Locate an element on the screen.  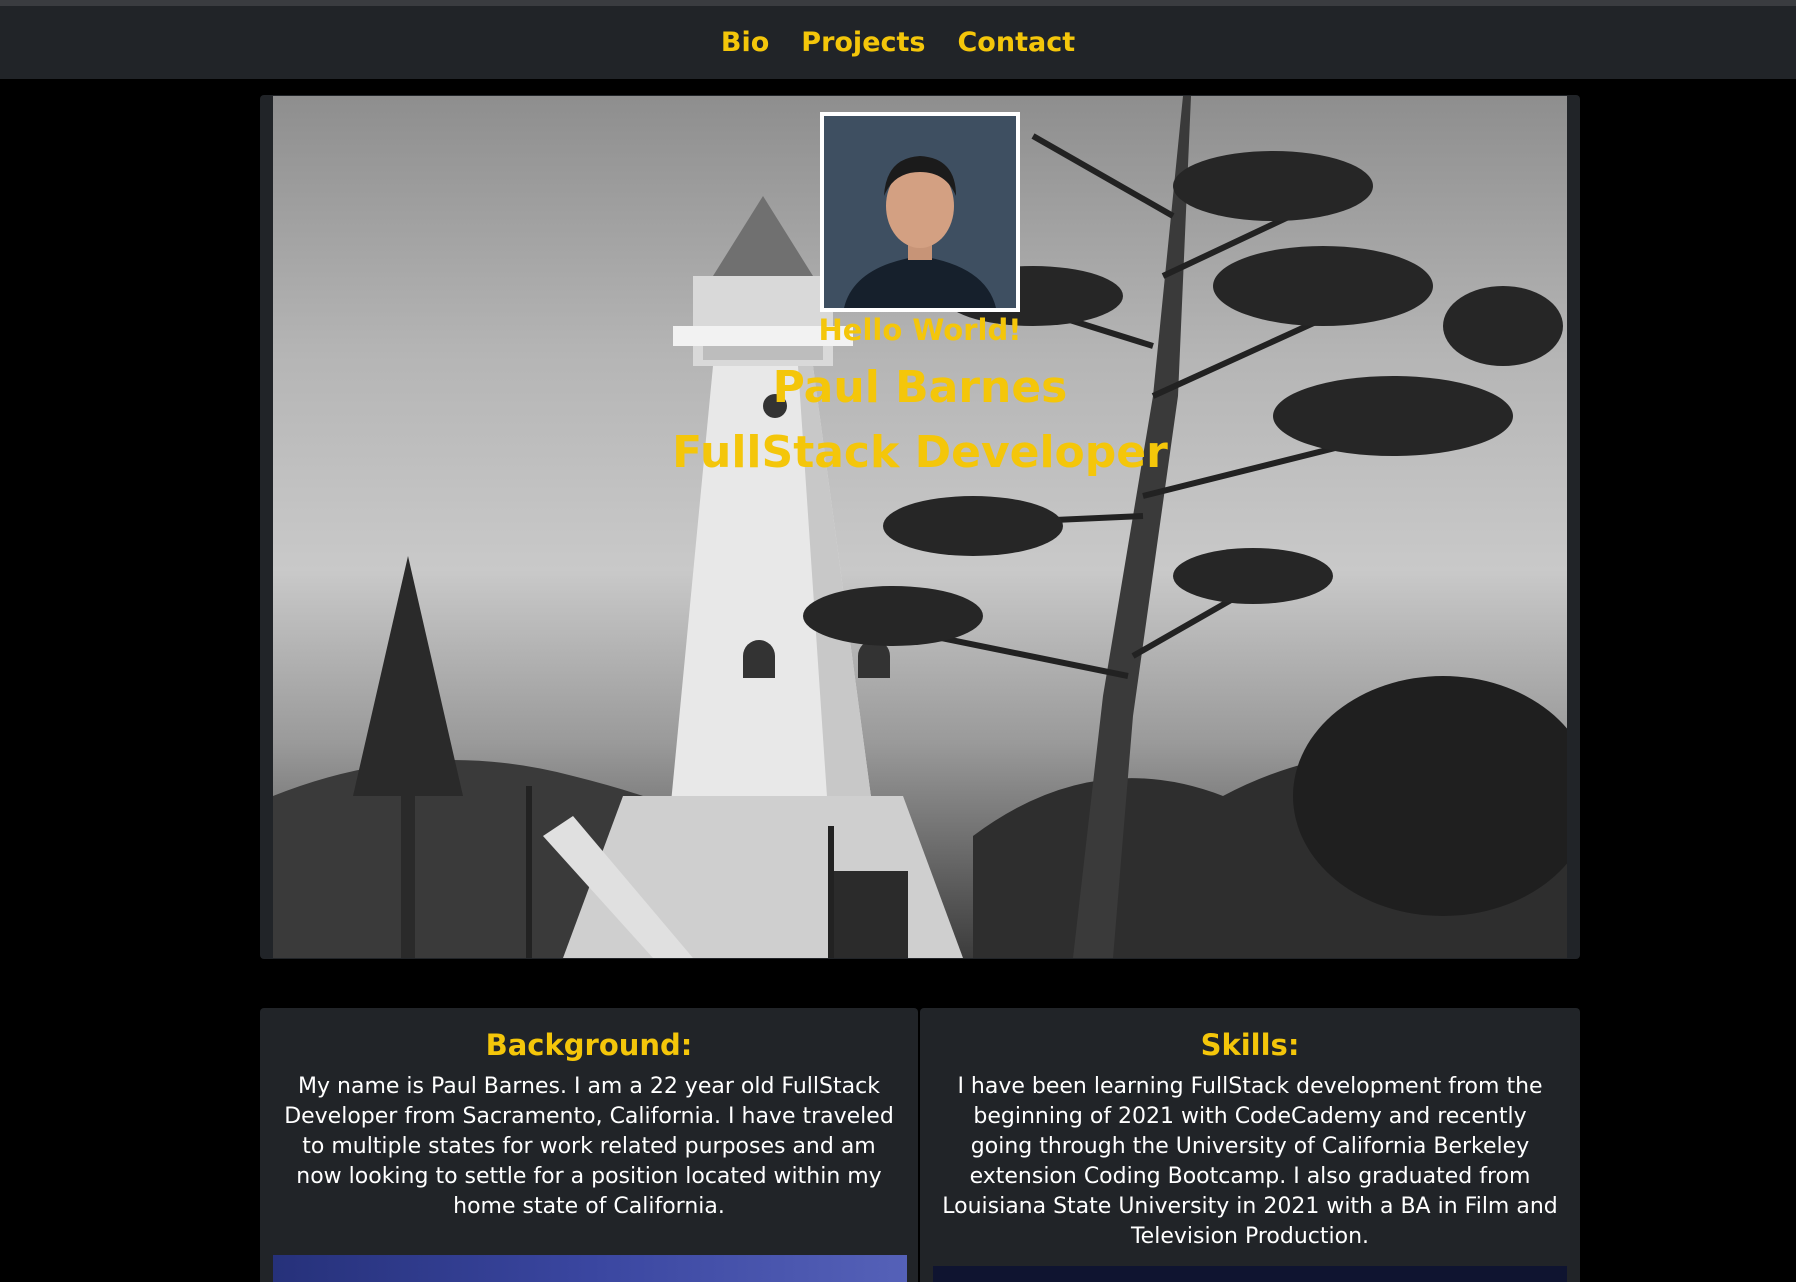
nav-link-bio: Bio is located at coordinates (745, 42).